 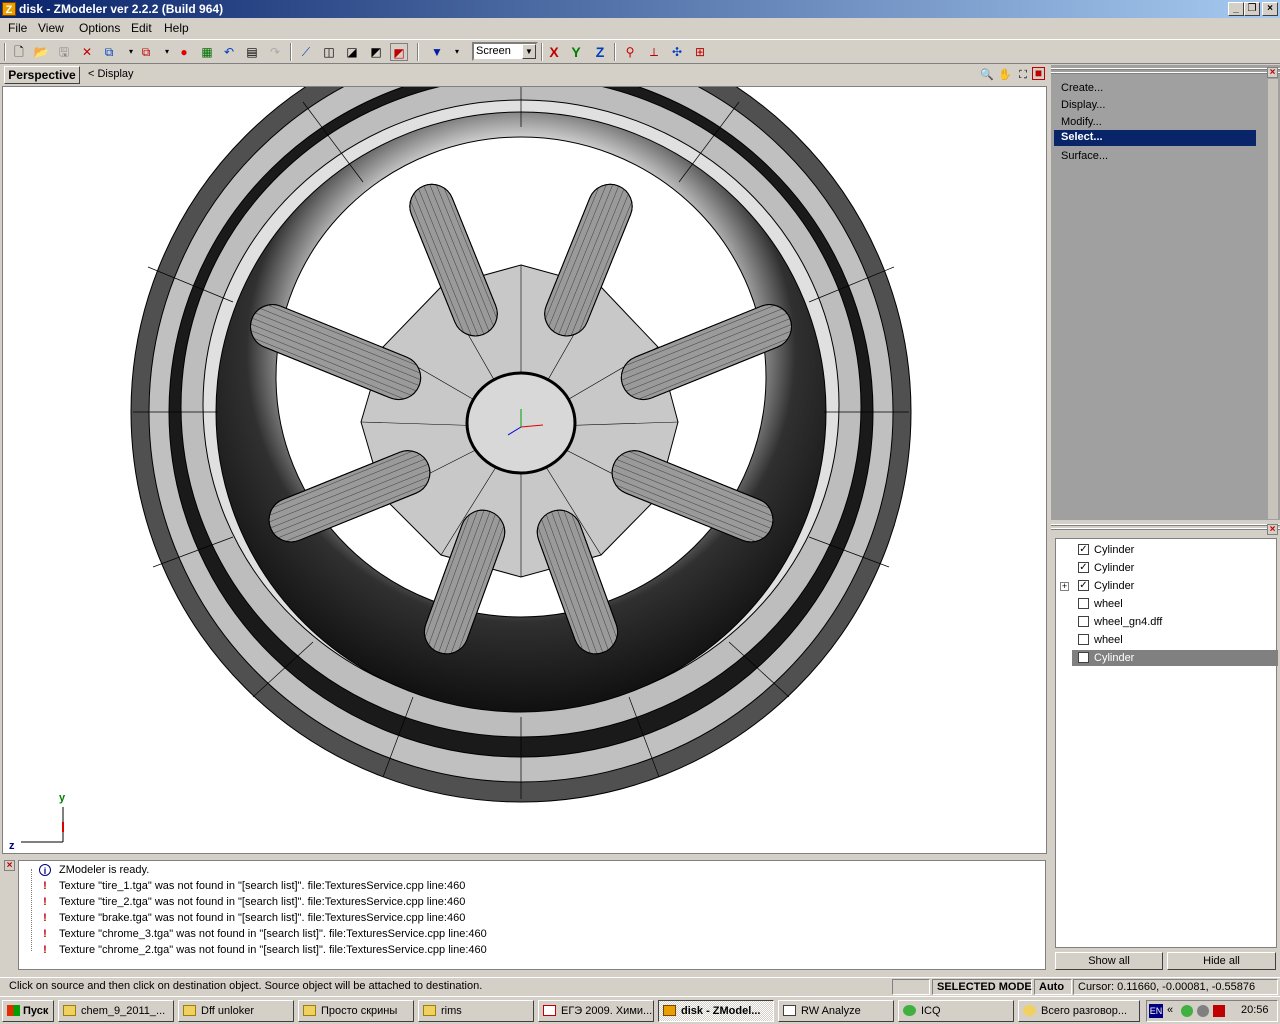 What do you see at coordinates (13, 1010) in the screenshot?
I see `windows-logo-icon` at bounding box center [13, 1010].